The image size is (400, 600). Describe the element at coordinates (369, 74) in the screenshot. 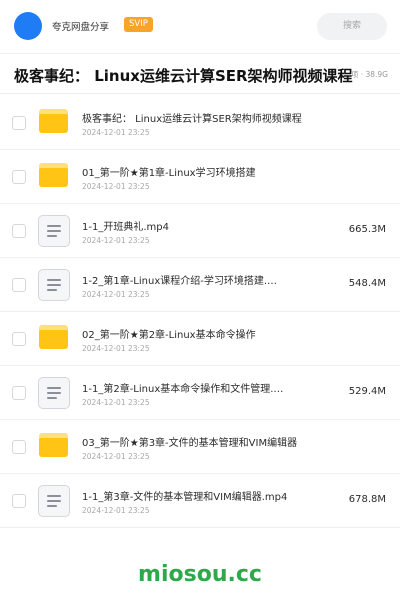

I see `folder-meta: 项 · 38.9G` at that location.